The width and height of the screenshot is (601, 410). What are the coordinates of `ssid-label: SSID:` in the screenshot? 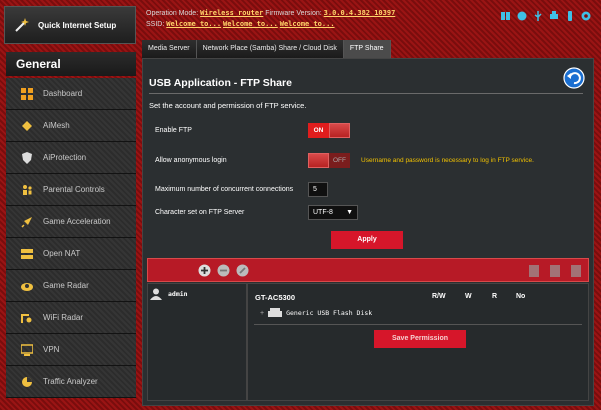 It's located at (155, 24).